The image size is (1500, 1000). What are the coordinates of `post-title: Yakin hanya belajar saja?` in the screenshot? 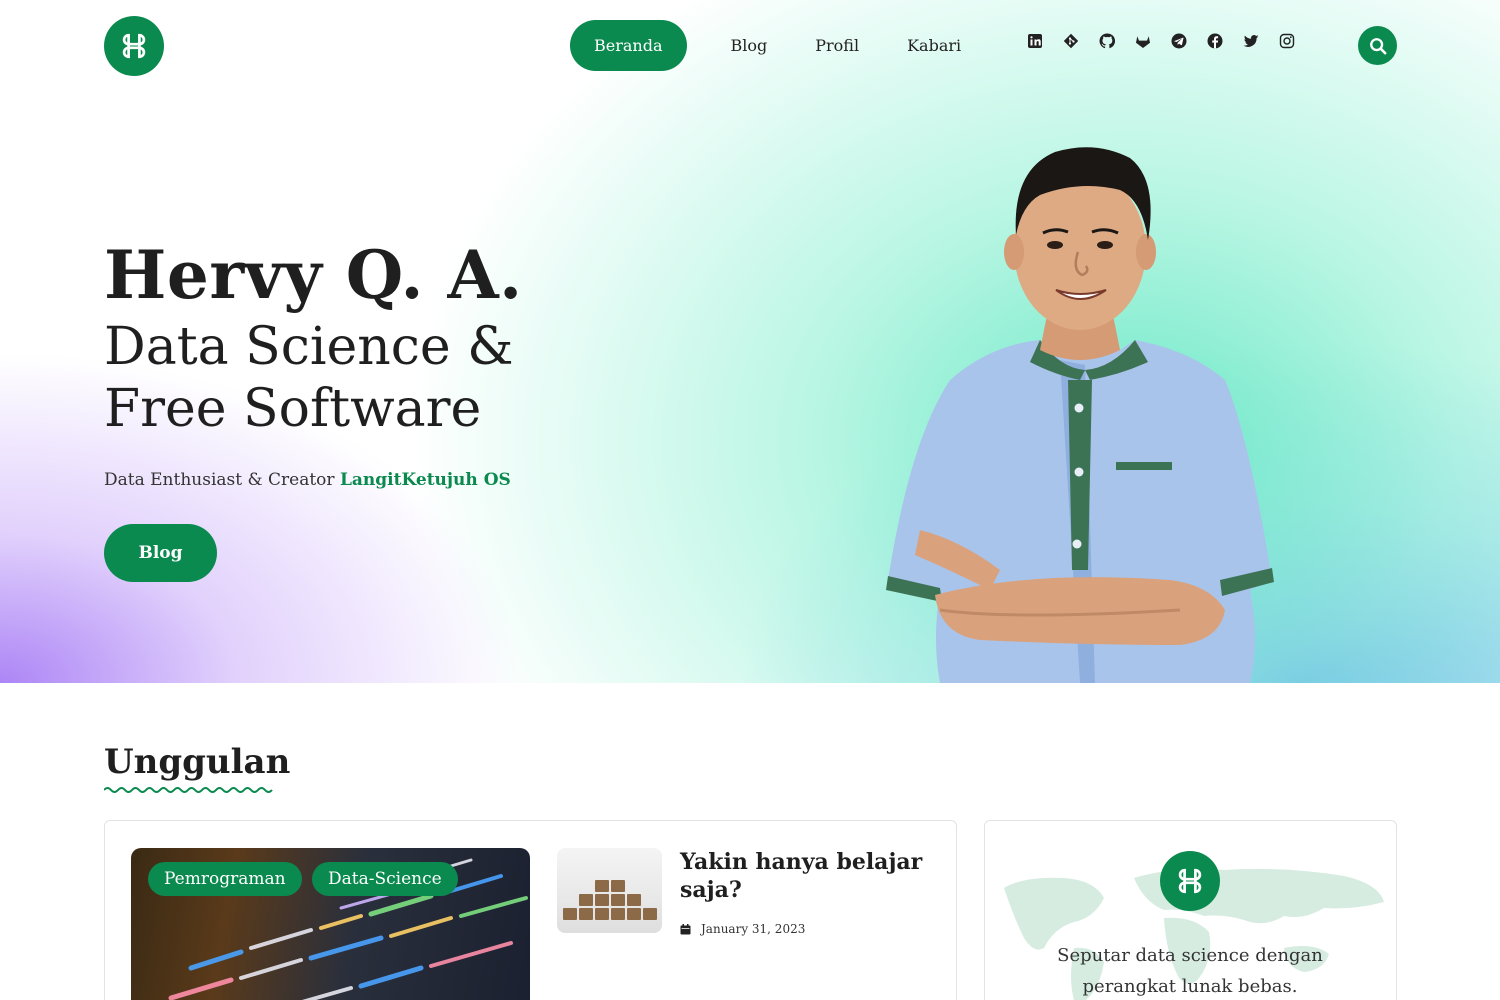 It's located at (810, 876).